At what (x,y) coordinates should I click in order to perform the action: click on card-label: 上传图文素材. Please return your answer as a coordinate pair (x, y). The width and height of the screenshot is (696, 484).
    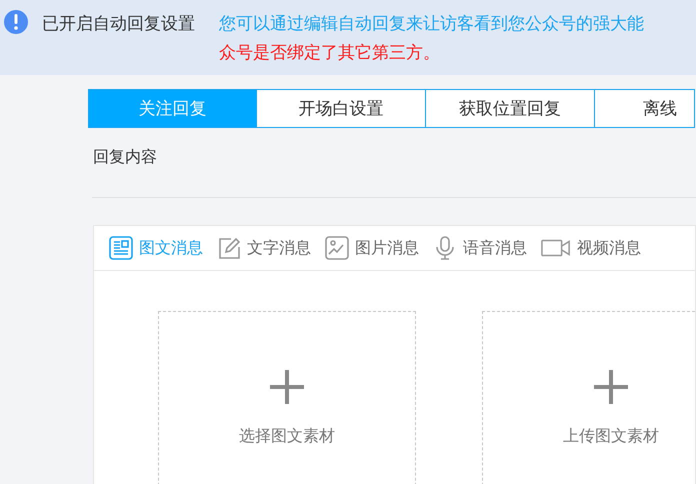
    Looking at the image, I should click on (611, 436).